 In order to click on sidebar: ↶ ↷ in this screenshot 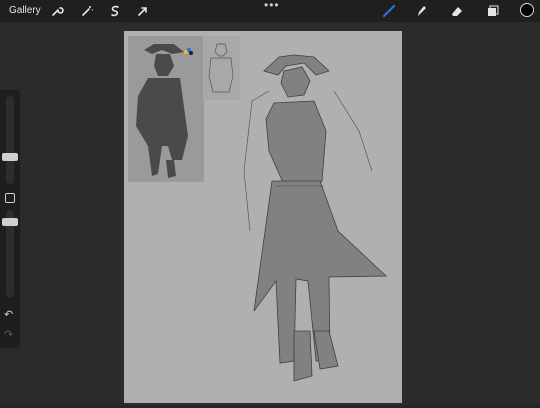, I will do `click(10, 219)`.